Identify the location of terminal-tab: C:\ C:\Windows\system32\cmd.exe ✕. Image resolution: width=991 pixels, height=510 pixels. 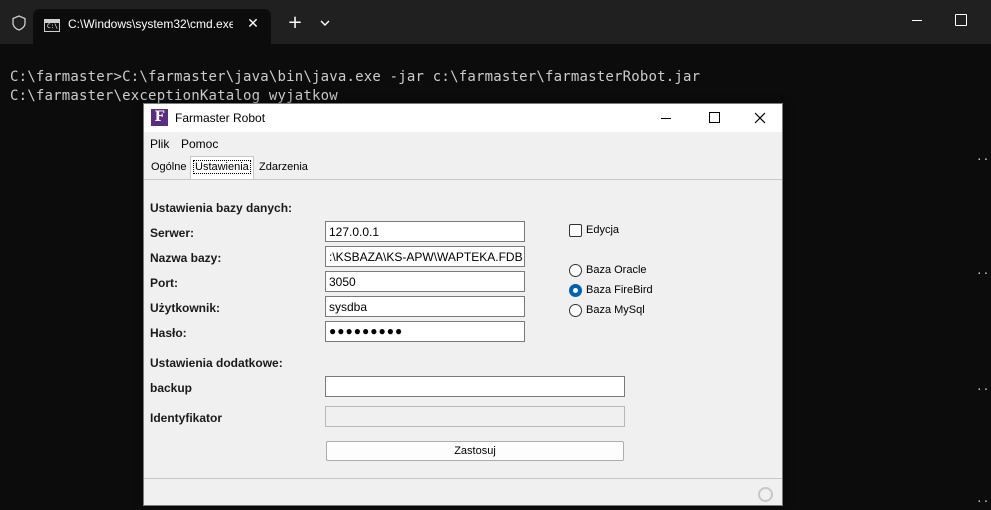
(152, 26).